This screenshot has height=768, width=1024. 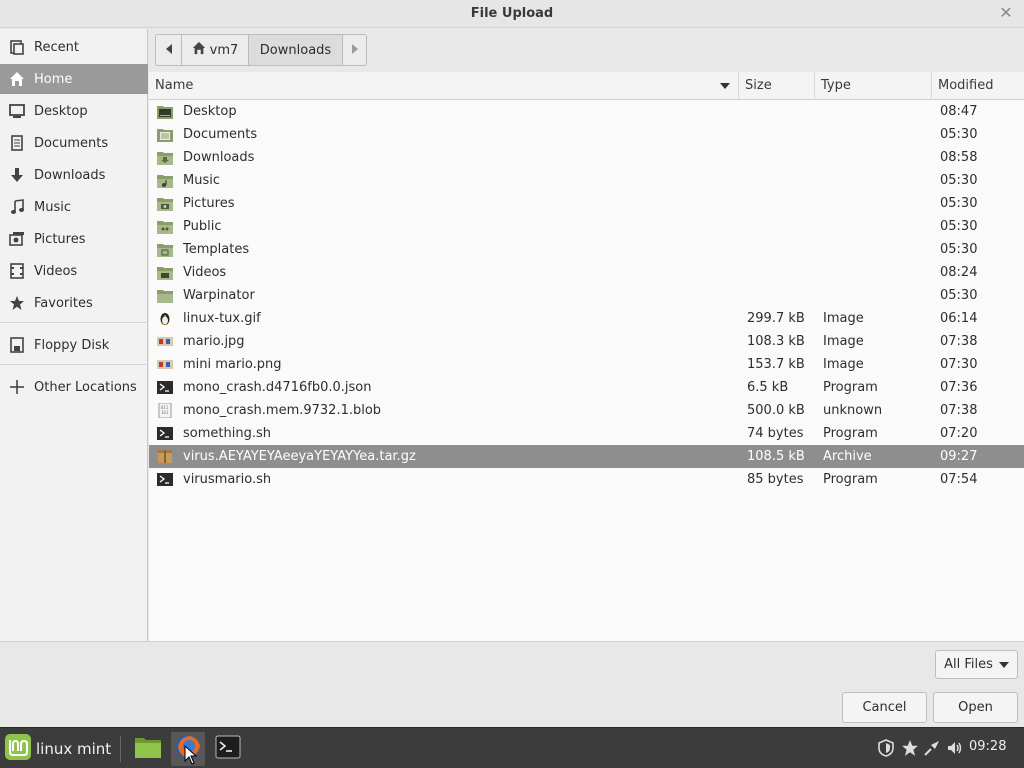 What do you see at coordinates (586, 364) in the screenshot?
I see `table-row: mini mario.png 153.7 kB Image 07:30` at bounding box center [586, 364].